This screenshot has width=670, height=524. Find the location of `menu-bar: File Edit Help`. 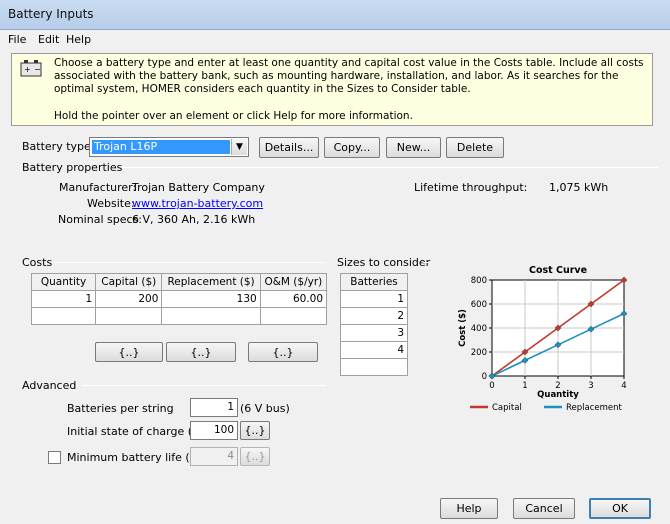

menu-bar: File Edit Help is located at coordinates (335, 40).